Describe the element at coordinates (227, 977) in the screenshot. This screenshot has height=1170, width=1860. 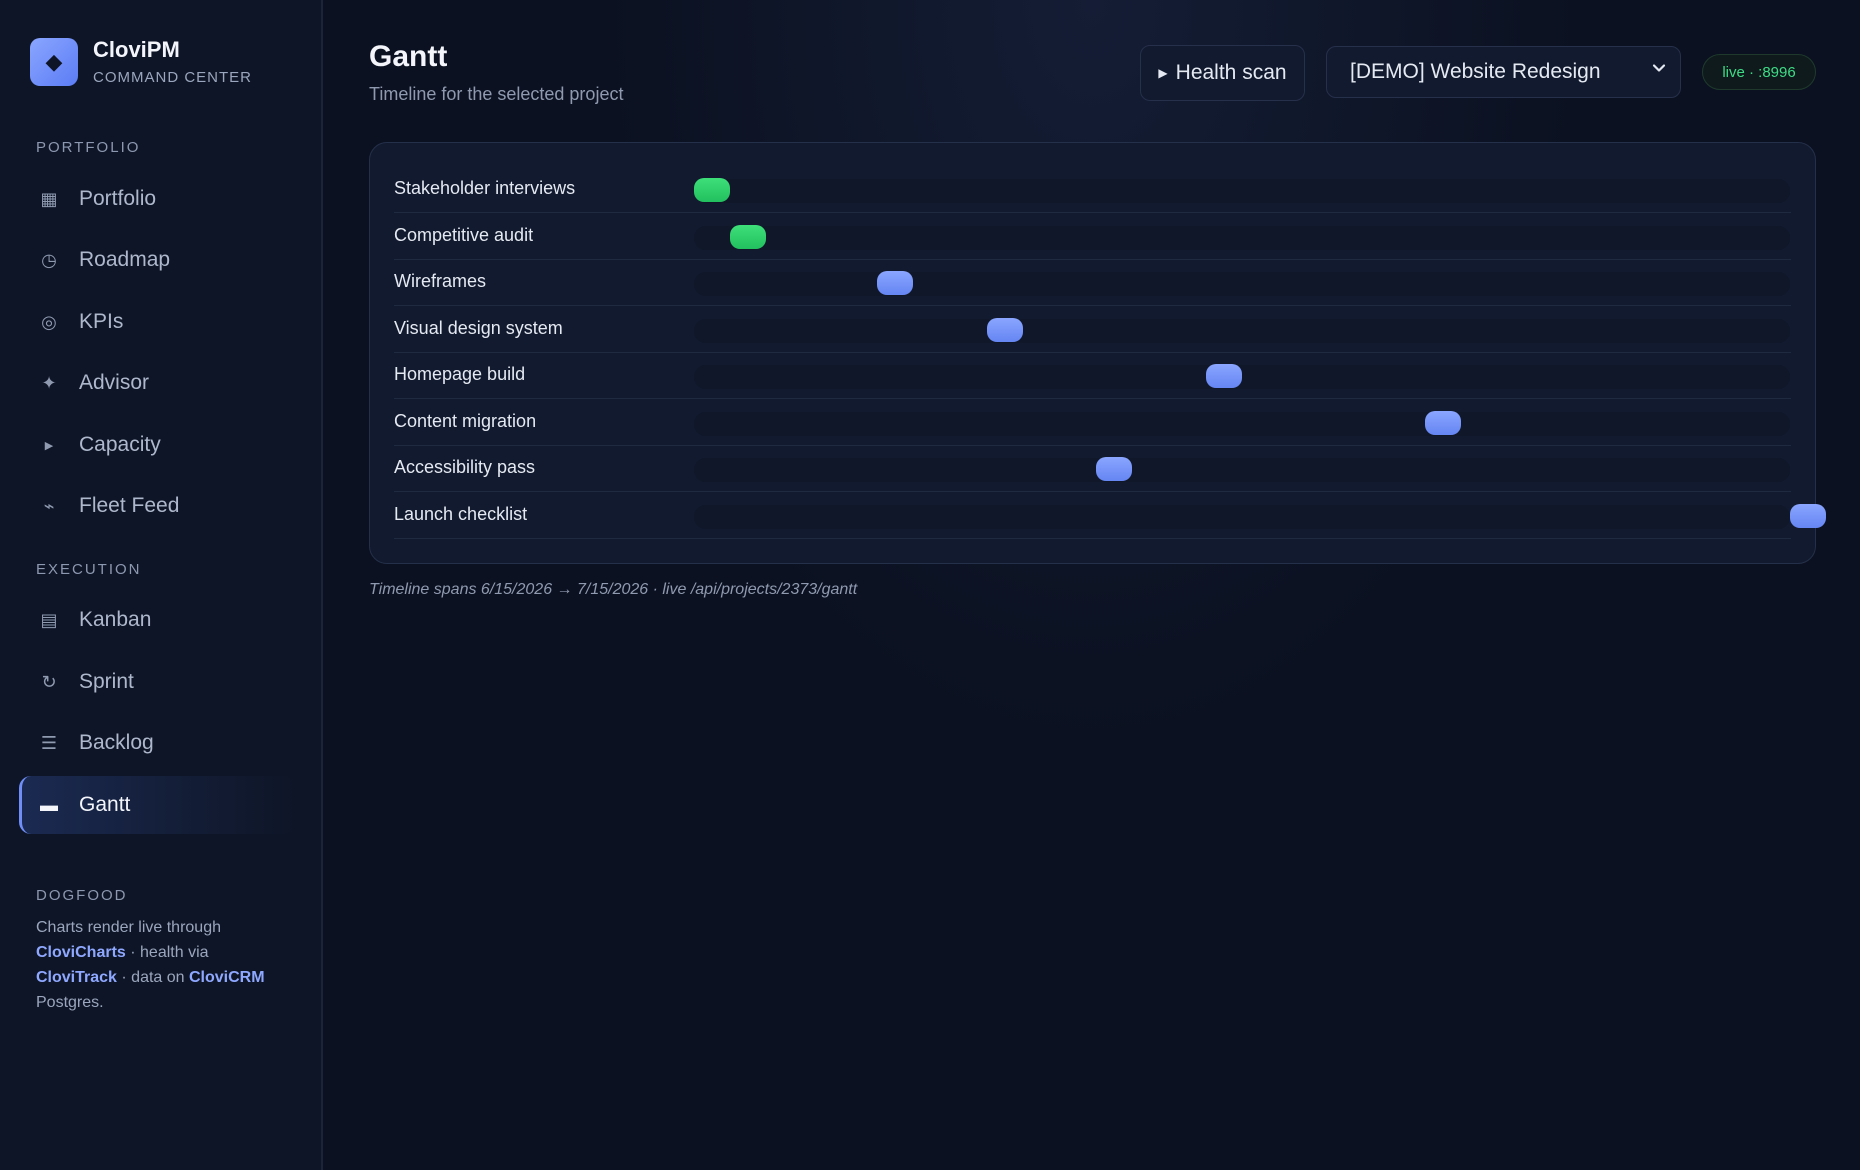
I see `cloviCRM-link: CloviCRM` at that location.